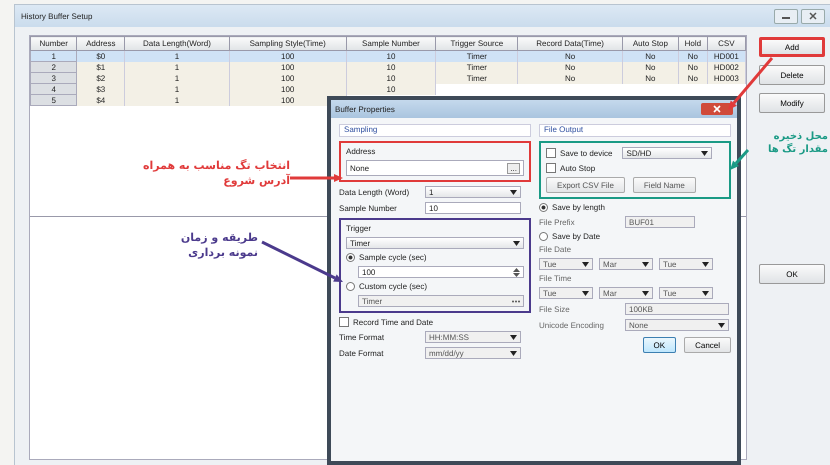 This screenshot has width=830, height=465. I want to click on table-row: 4 $3 1 100 10, so click(388, 89).